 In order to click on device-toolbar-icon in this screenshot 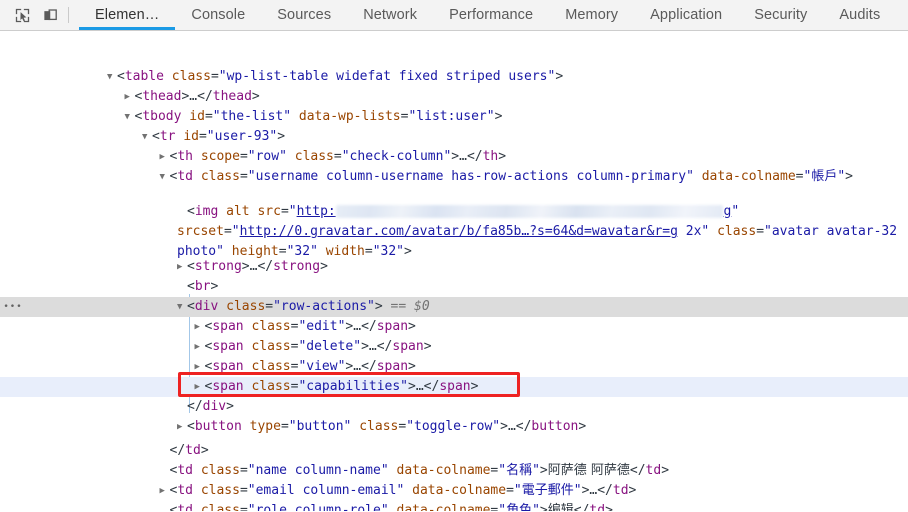, I will do `click(50, 15)`.